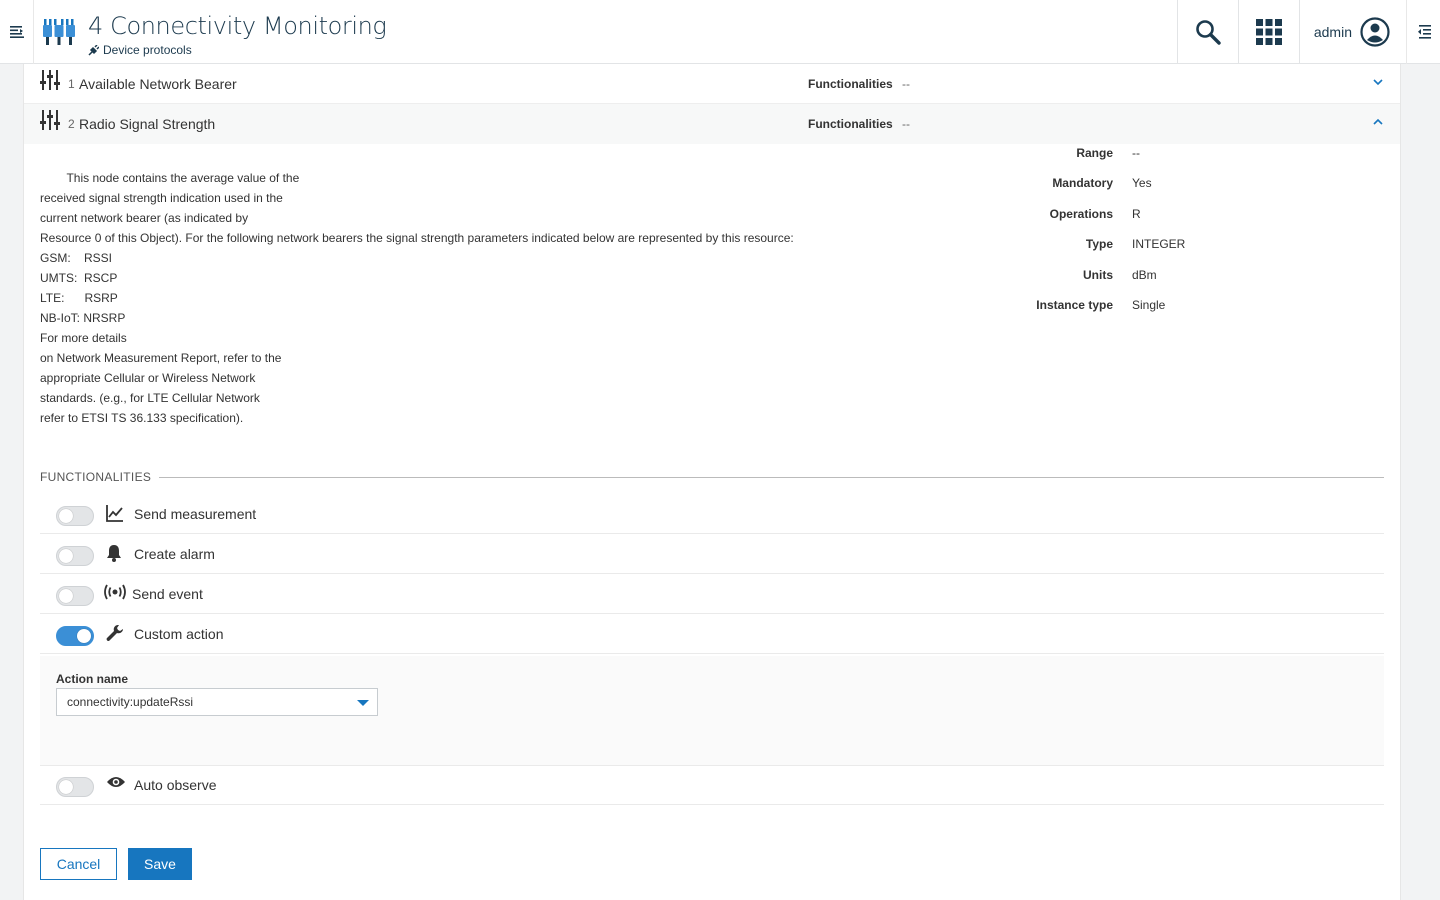 This screenshot has height=900, width=1440. I want to click on device-protocol-icon, so click(59, 31).